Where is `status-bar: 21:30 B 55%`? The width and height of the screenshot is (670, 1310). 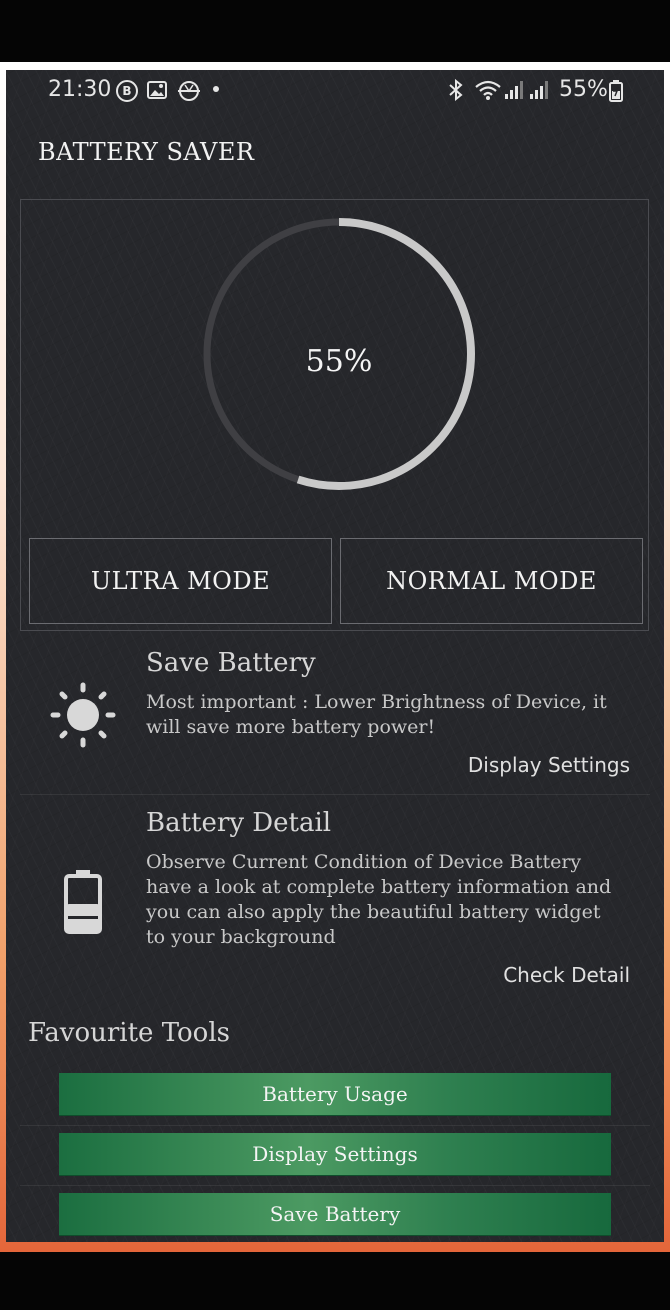 status-bar: 21:30 B 55% is located at coordinates (335, 92).